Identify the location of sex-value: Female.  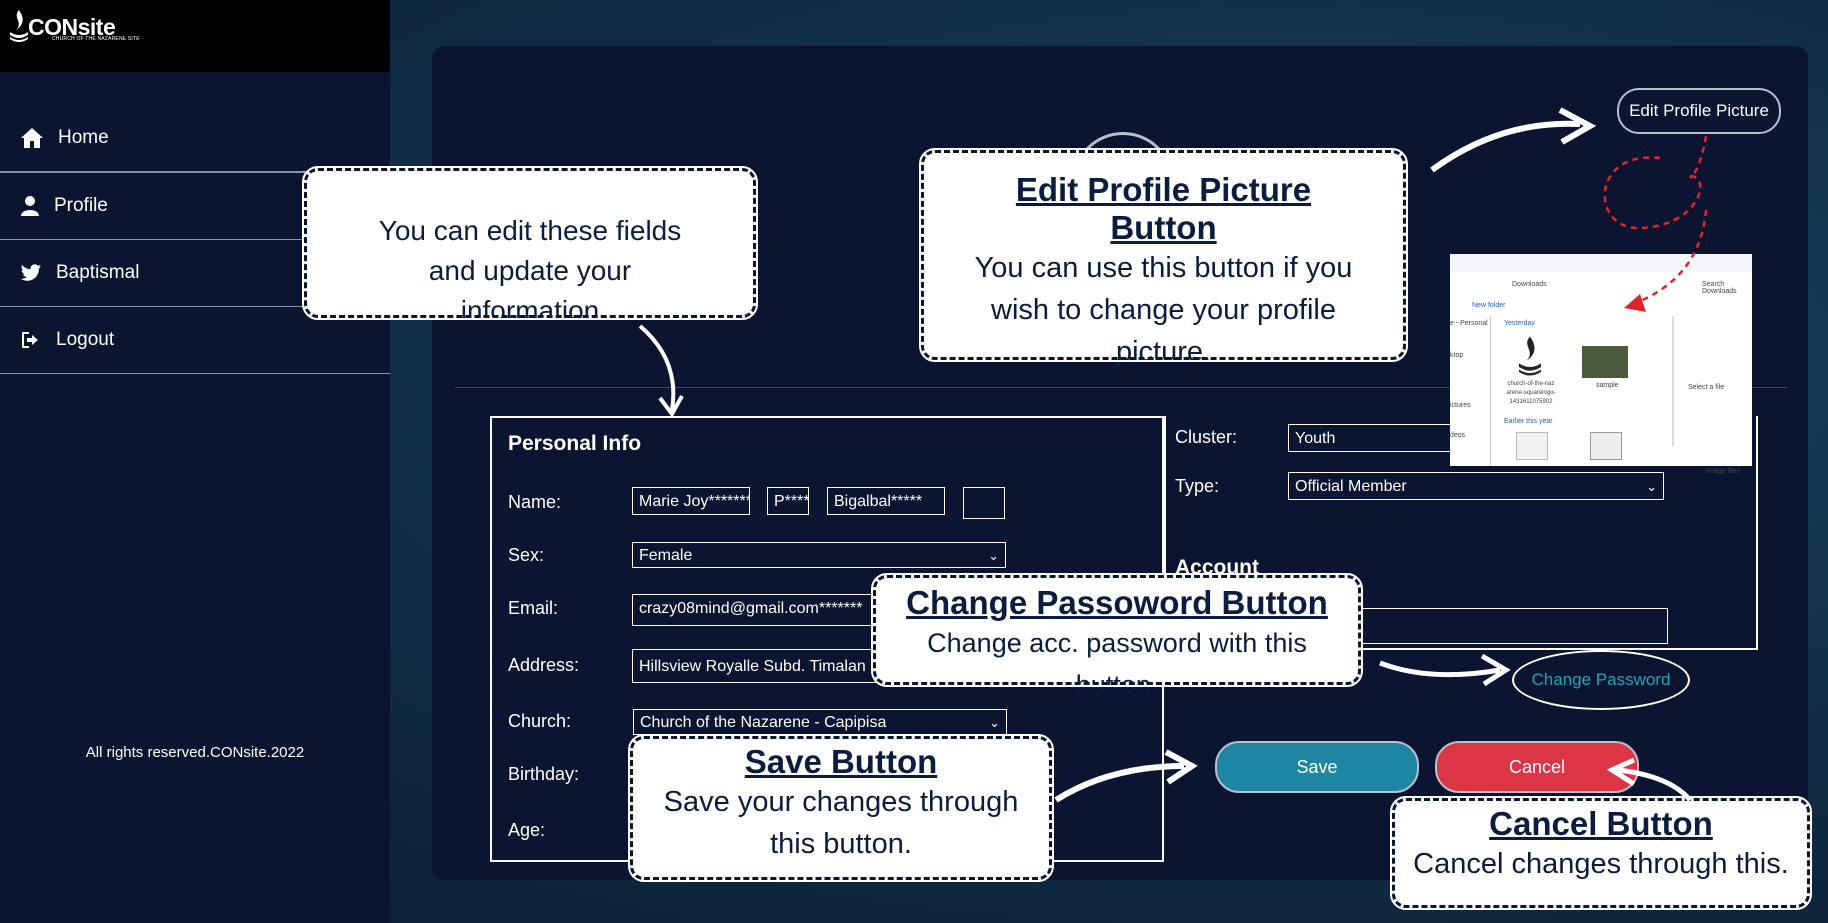
(666, 555).